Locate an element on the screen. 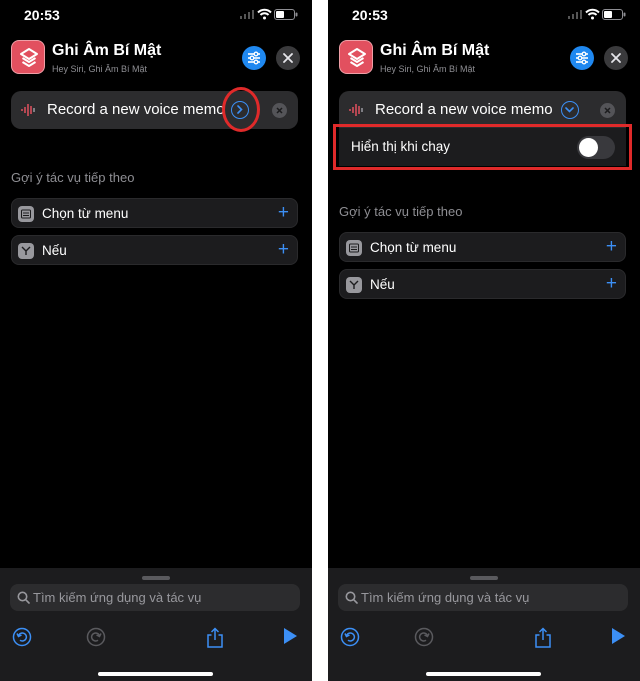  highlight-rectangle is located at coordinates (482, 147).